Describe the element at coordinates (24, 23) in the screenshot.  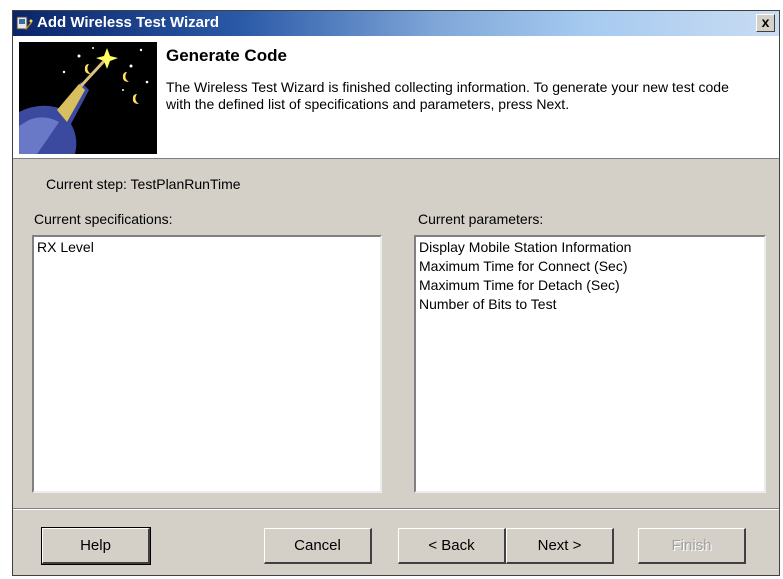
I see `wizard-app-icon` at that location.